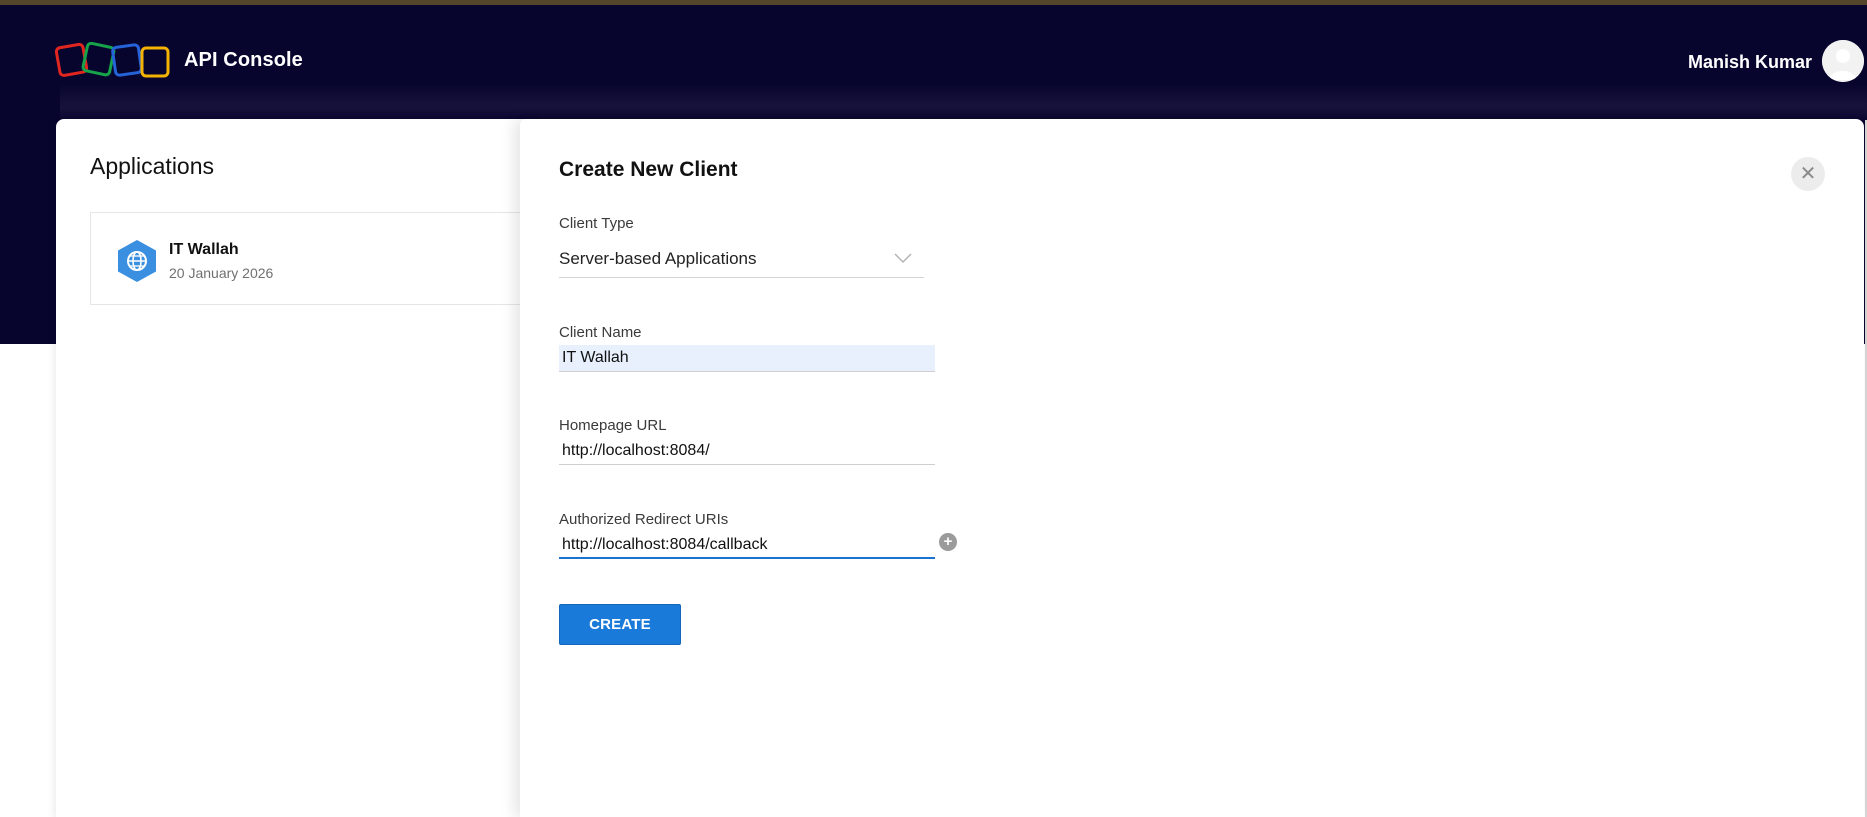 The width and height of the screenshot is (1867, 817). Describe the element at coordinates (204, 249) in the screenshot. I see `application-name: IT Wallah` at that location.